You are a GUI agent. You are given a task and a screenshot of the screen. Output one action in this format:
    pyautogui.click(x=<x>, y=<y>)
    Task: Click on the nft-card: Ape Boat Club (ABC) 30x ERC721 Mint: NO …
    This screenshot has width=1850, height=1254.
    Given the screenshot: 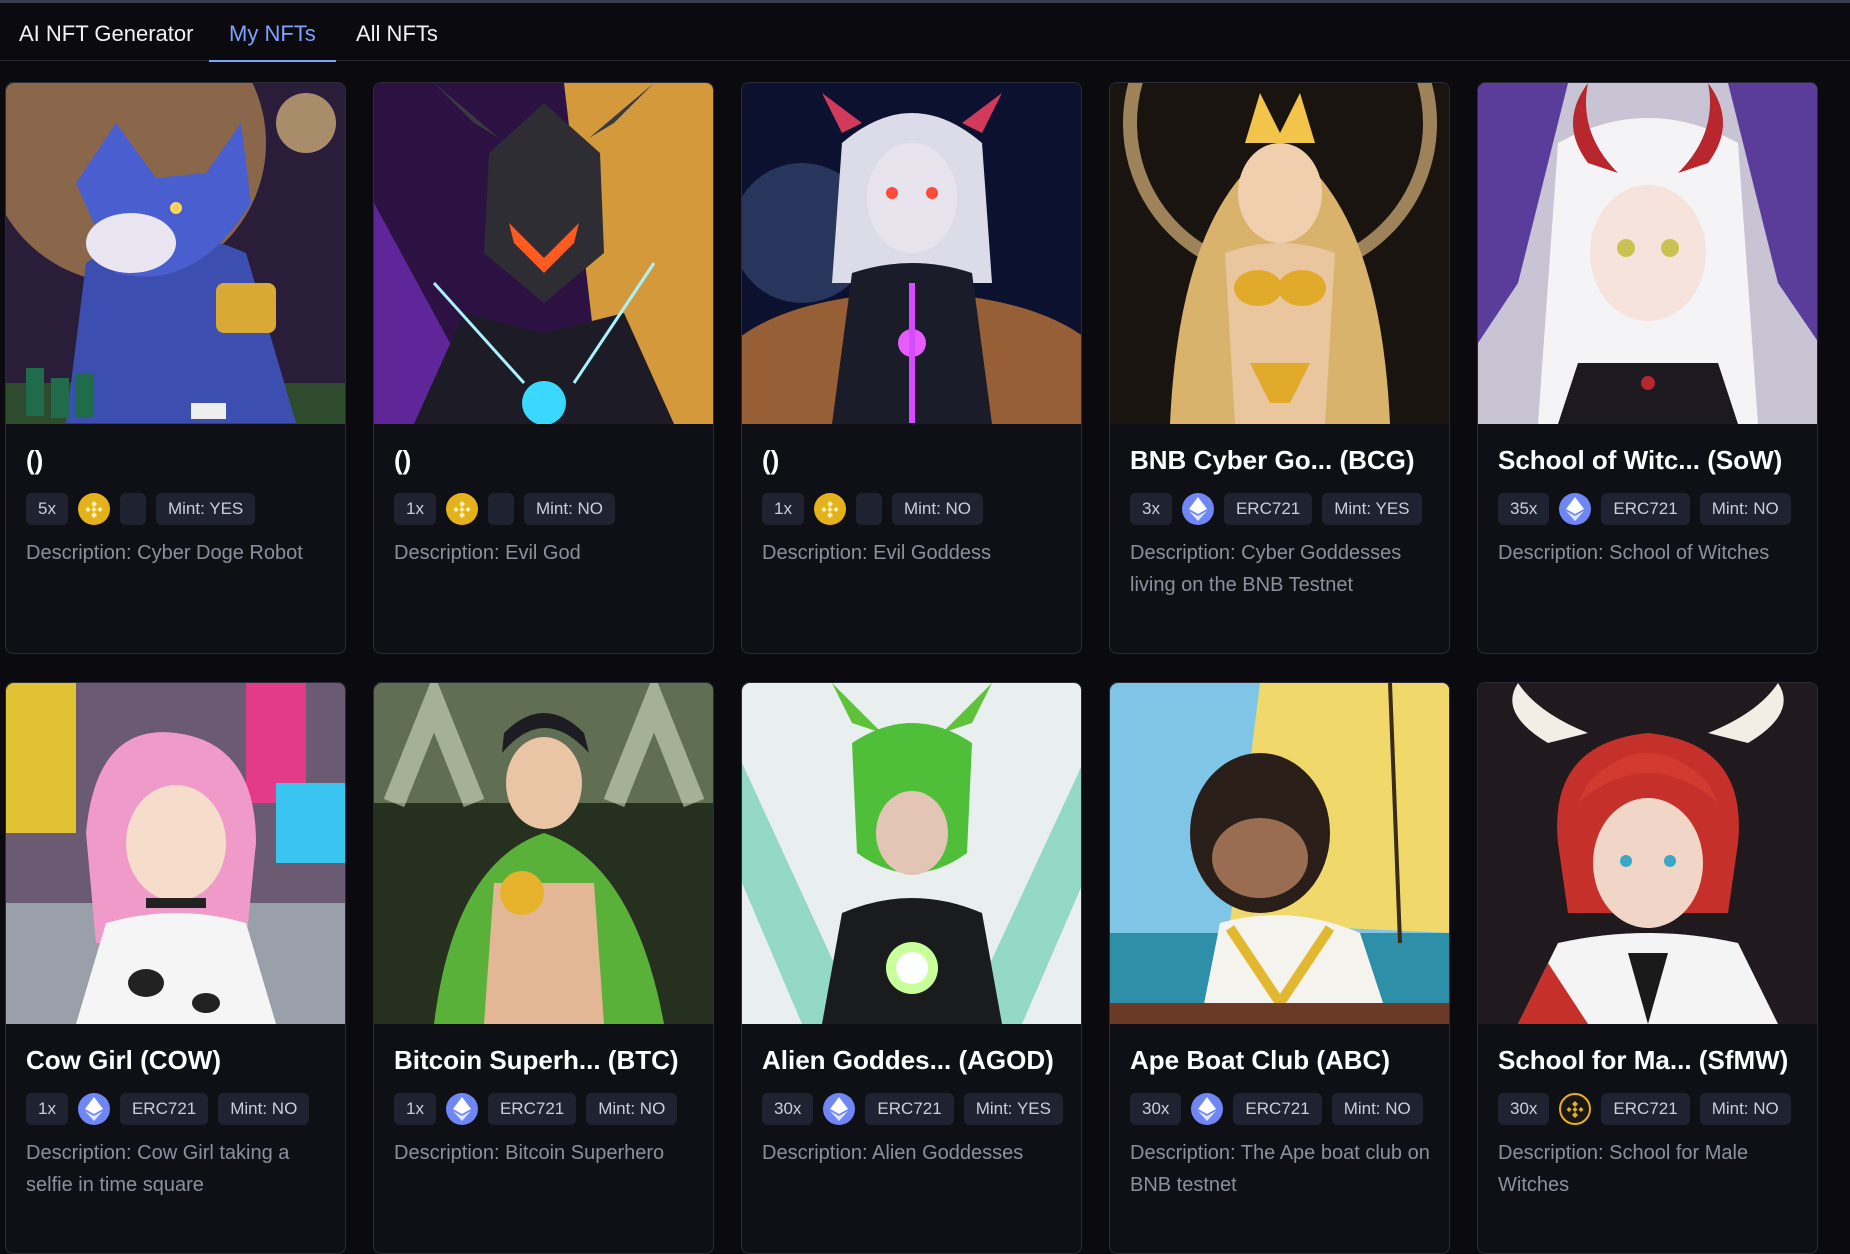 What is the action you would take?
    pyautogui.click(x=1279, y=968)
    